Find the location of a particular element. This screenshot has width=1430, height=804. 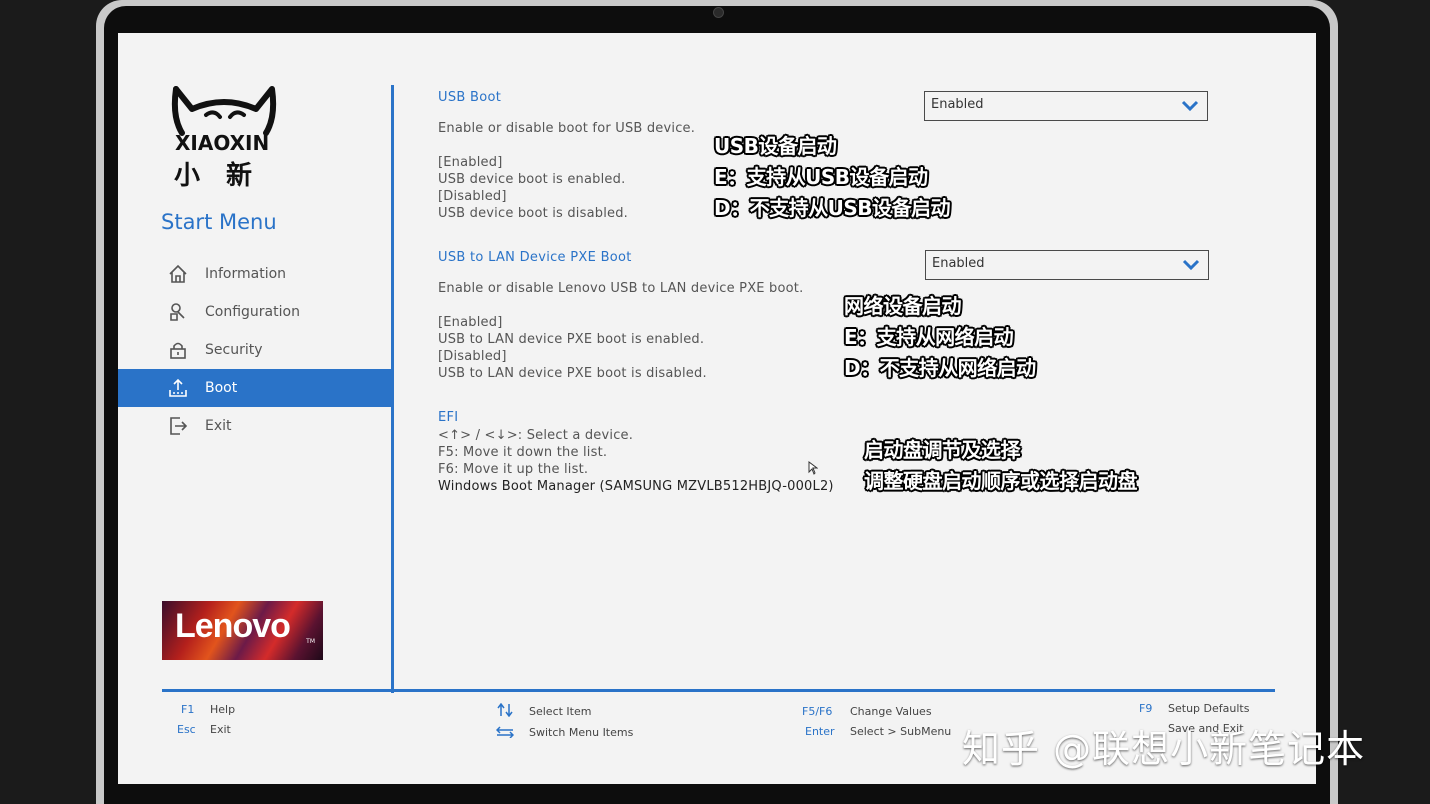

annotation-usb-disabled: D：不支持从USB设备启动 is located at coordinates (832, 208).